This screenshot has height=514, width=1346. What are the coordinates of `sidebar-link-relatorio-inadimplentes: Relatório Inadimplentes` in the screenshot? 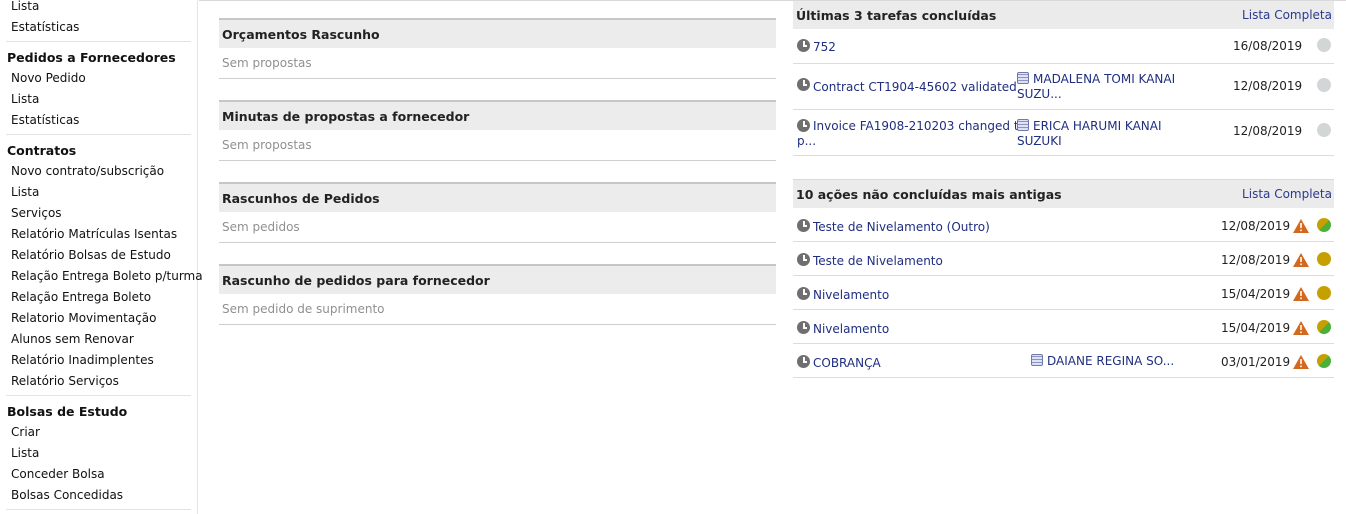 It's located at (98, 360).